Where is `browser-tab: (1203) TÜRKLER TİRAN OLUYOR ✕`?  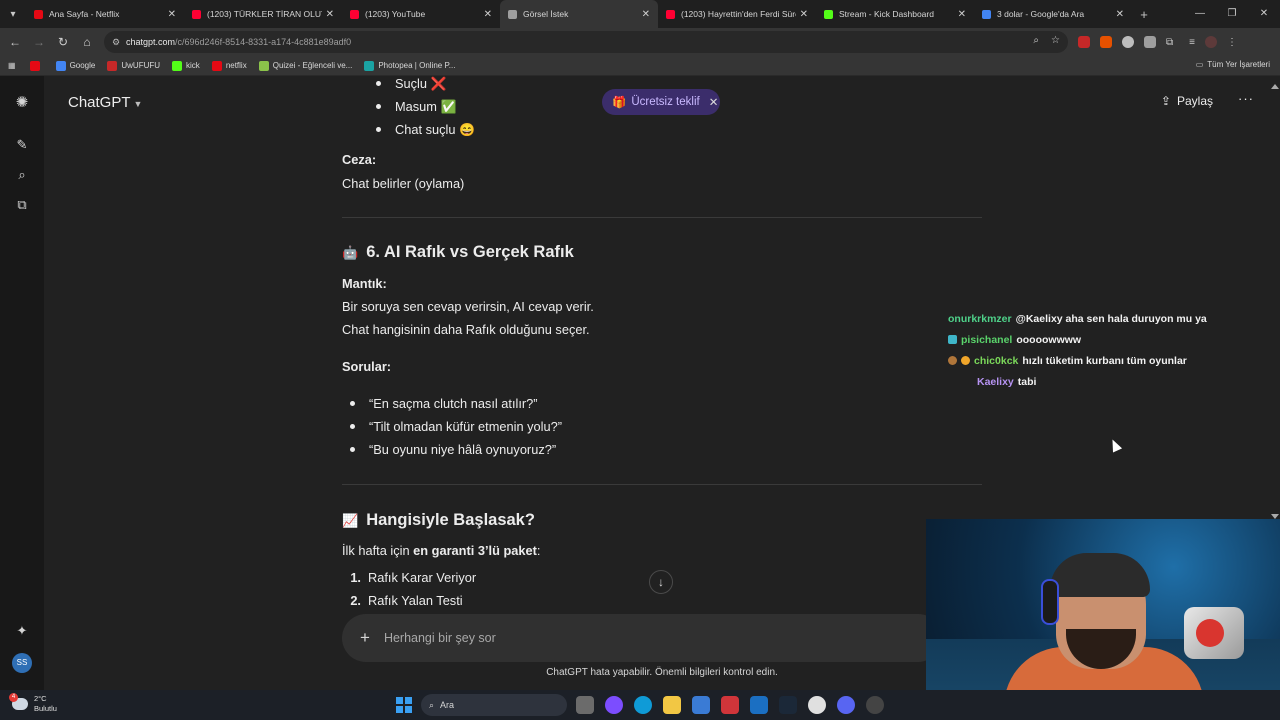 browser-tab: (1203) TÜRKLER TİRAN OLUYOR ✕ is located at coordinates (263, 14).